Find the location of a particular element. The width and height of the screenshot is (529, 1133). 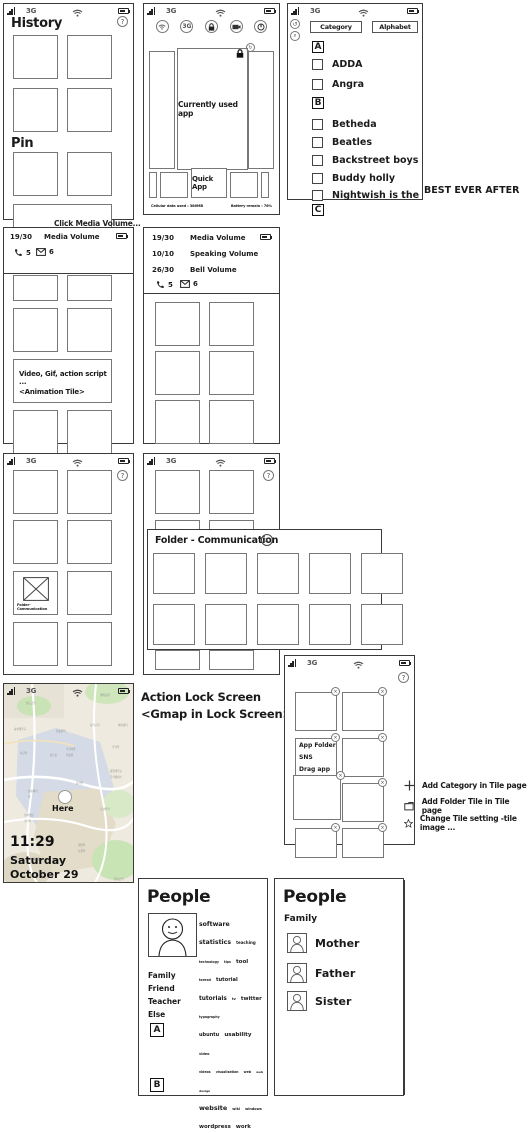

tag: typography is located at coordinates (209, 1017).